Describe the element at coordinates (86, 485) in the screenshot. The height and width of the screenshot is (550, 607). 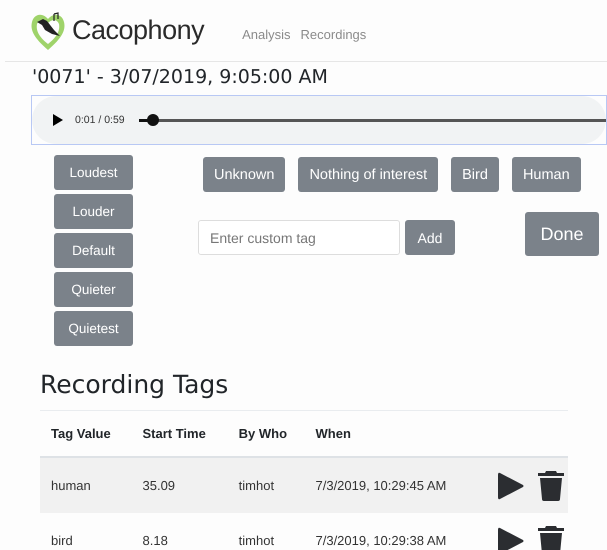
I see `table-cell: human` at that location.